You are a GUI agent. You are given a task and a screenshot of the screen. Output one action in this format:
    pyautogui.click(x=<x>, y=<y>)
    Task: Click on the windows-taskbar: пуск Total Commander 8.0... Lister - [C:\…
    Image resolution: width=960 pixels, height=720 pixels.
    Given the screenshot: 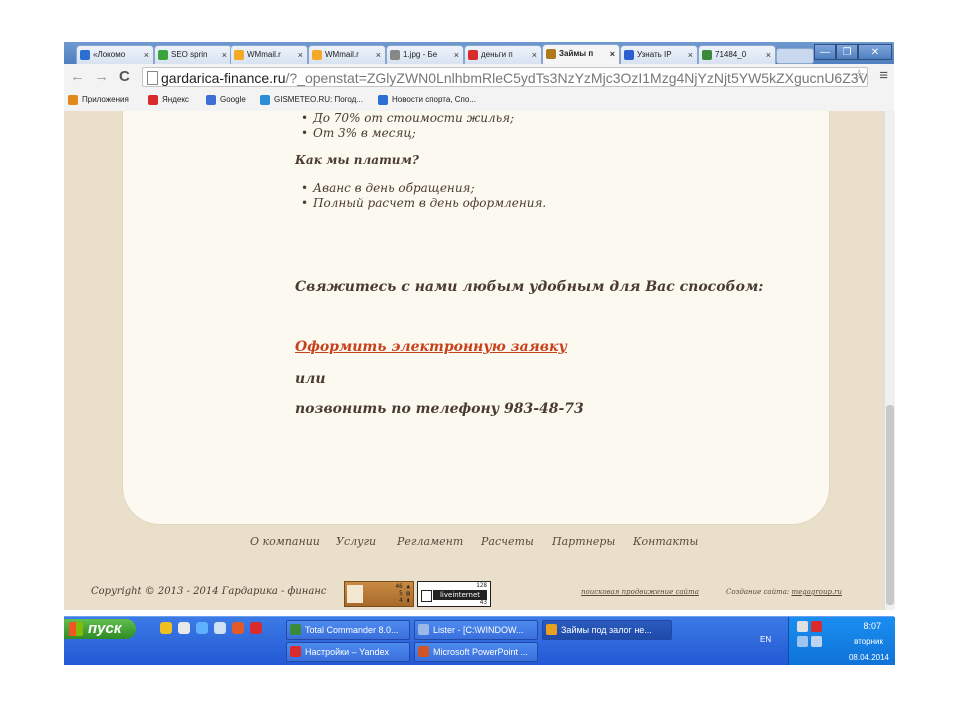 What is the action you would take?
    pyautogui.click(x=479, y=640)
    